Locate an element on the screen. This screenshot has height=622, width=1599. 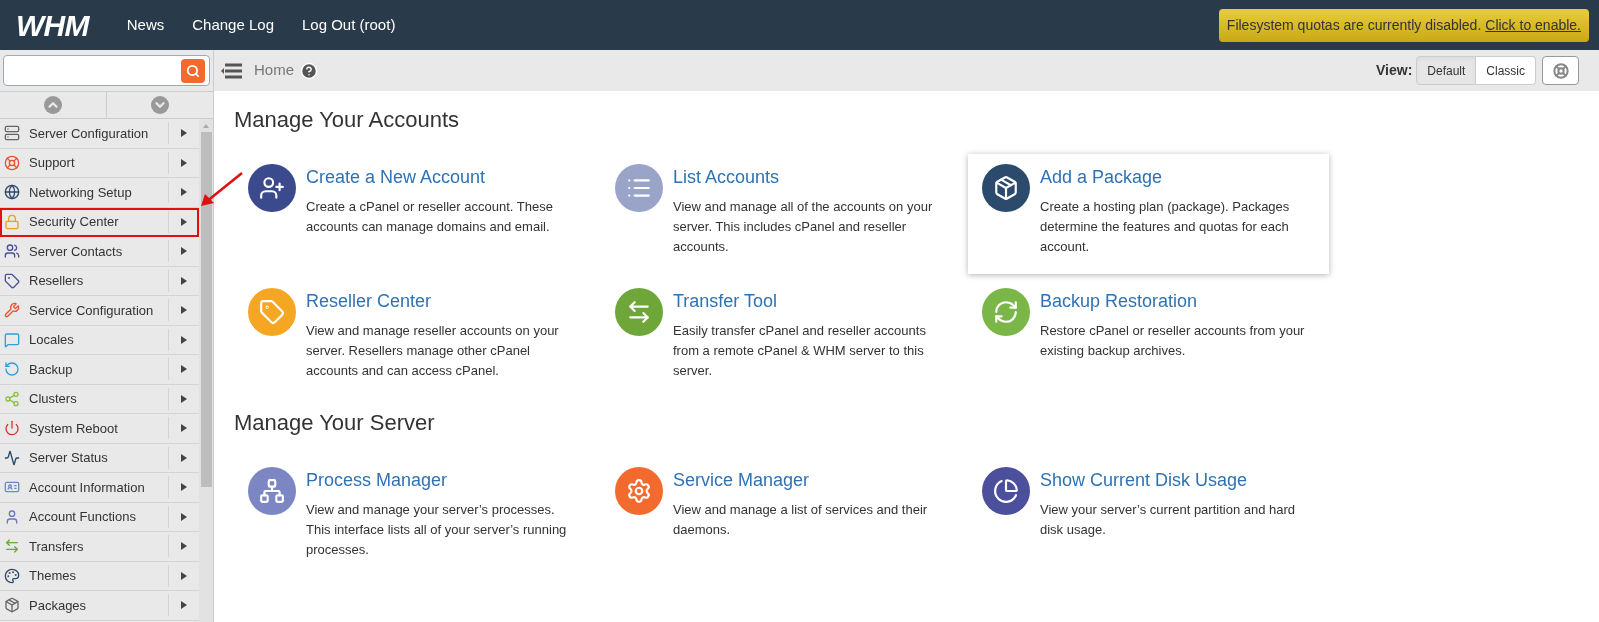
menu-item-label: Server Configuration is located at coordinates (89, 133).